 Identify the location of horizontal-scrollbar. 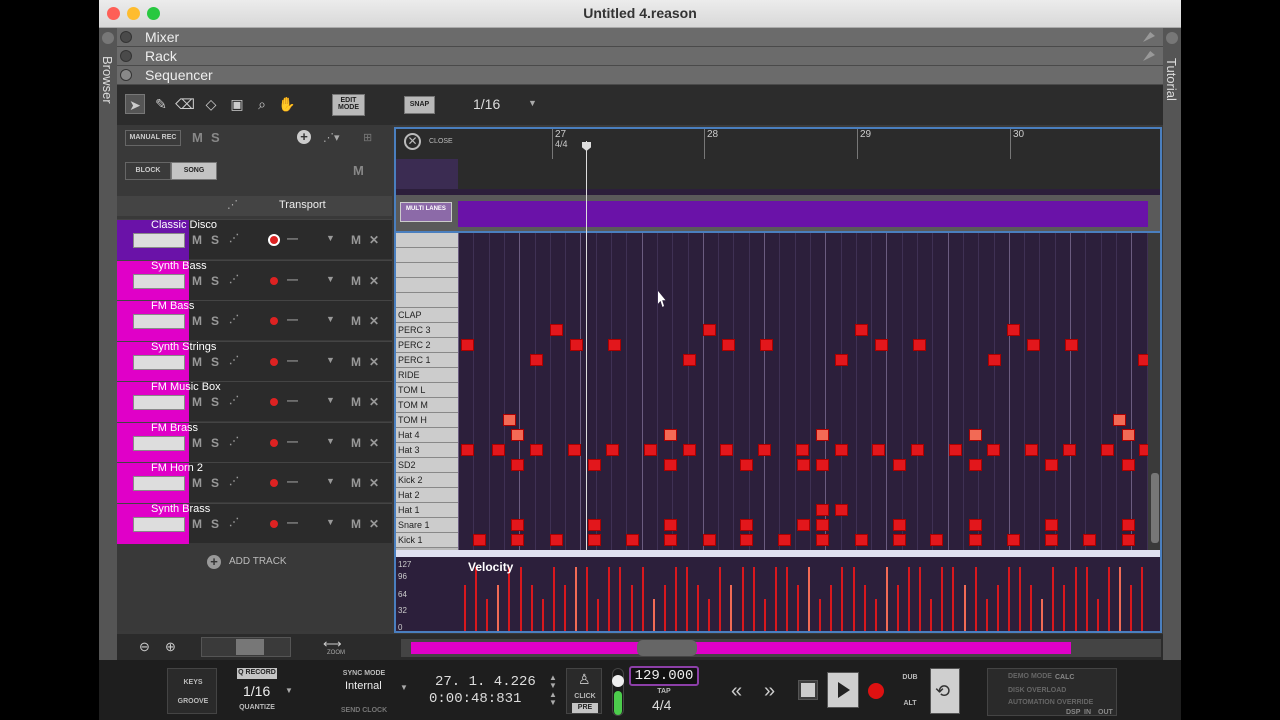
(781, 648).